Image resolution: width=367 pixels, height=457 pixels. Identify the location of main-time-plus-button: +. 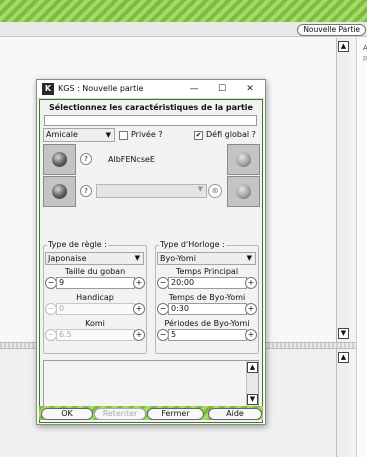
(251, 283).